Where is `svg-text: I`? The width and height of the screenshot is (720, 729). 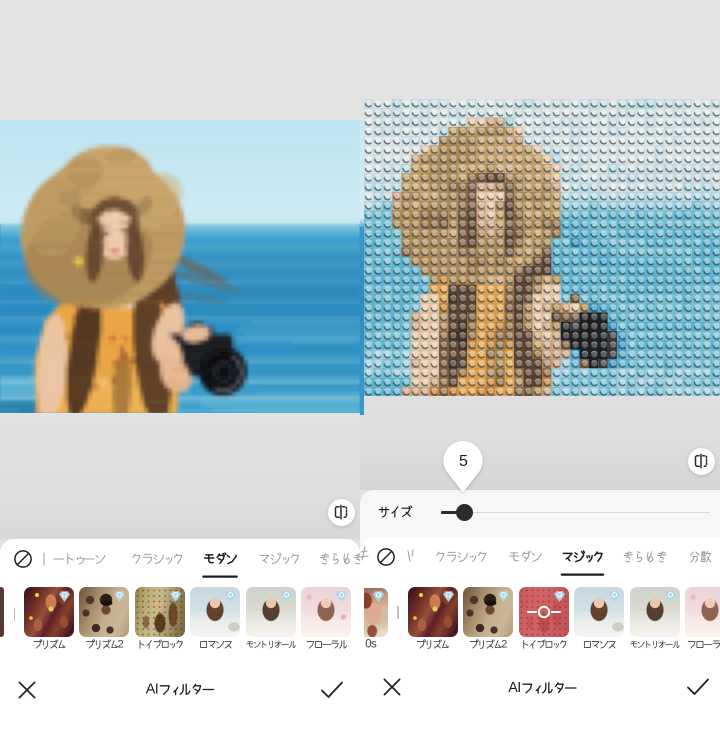
svg-text: I is located at coordinates (519, 688).